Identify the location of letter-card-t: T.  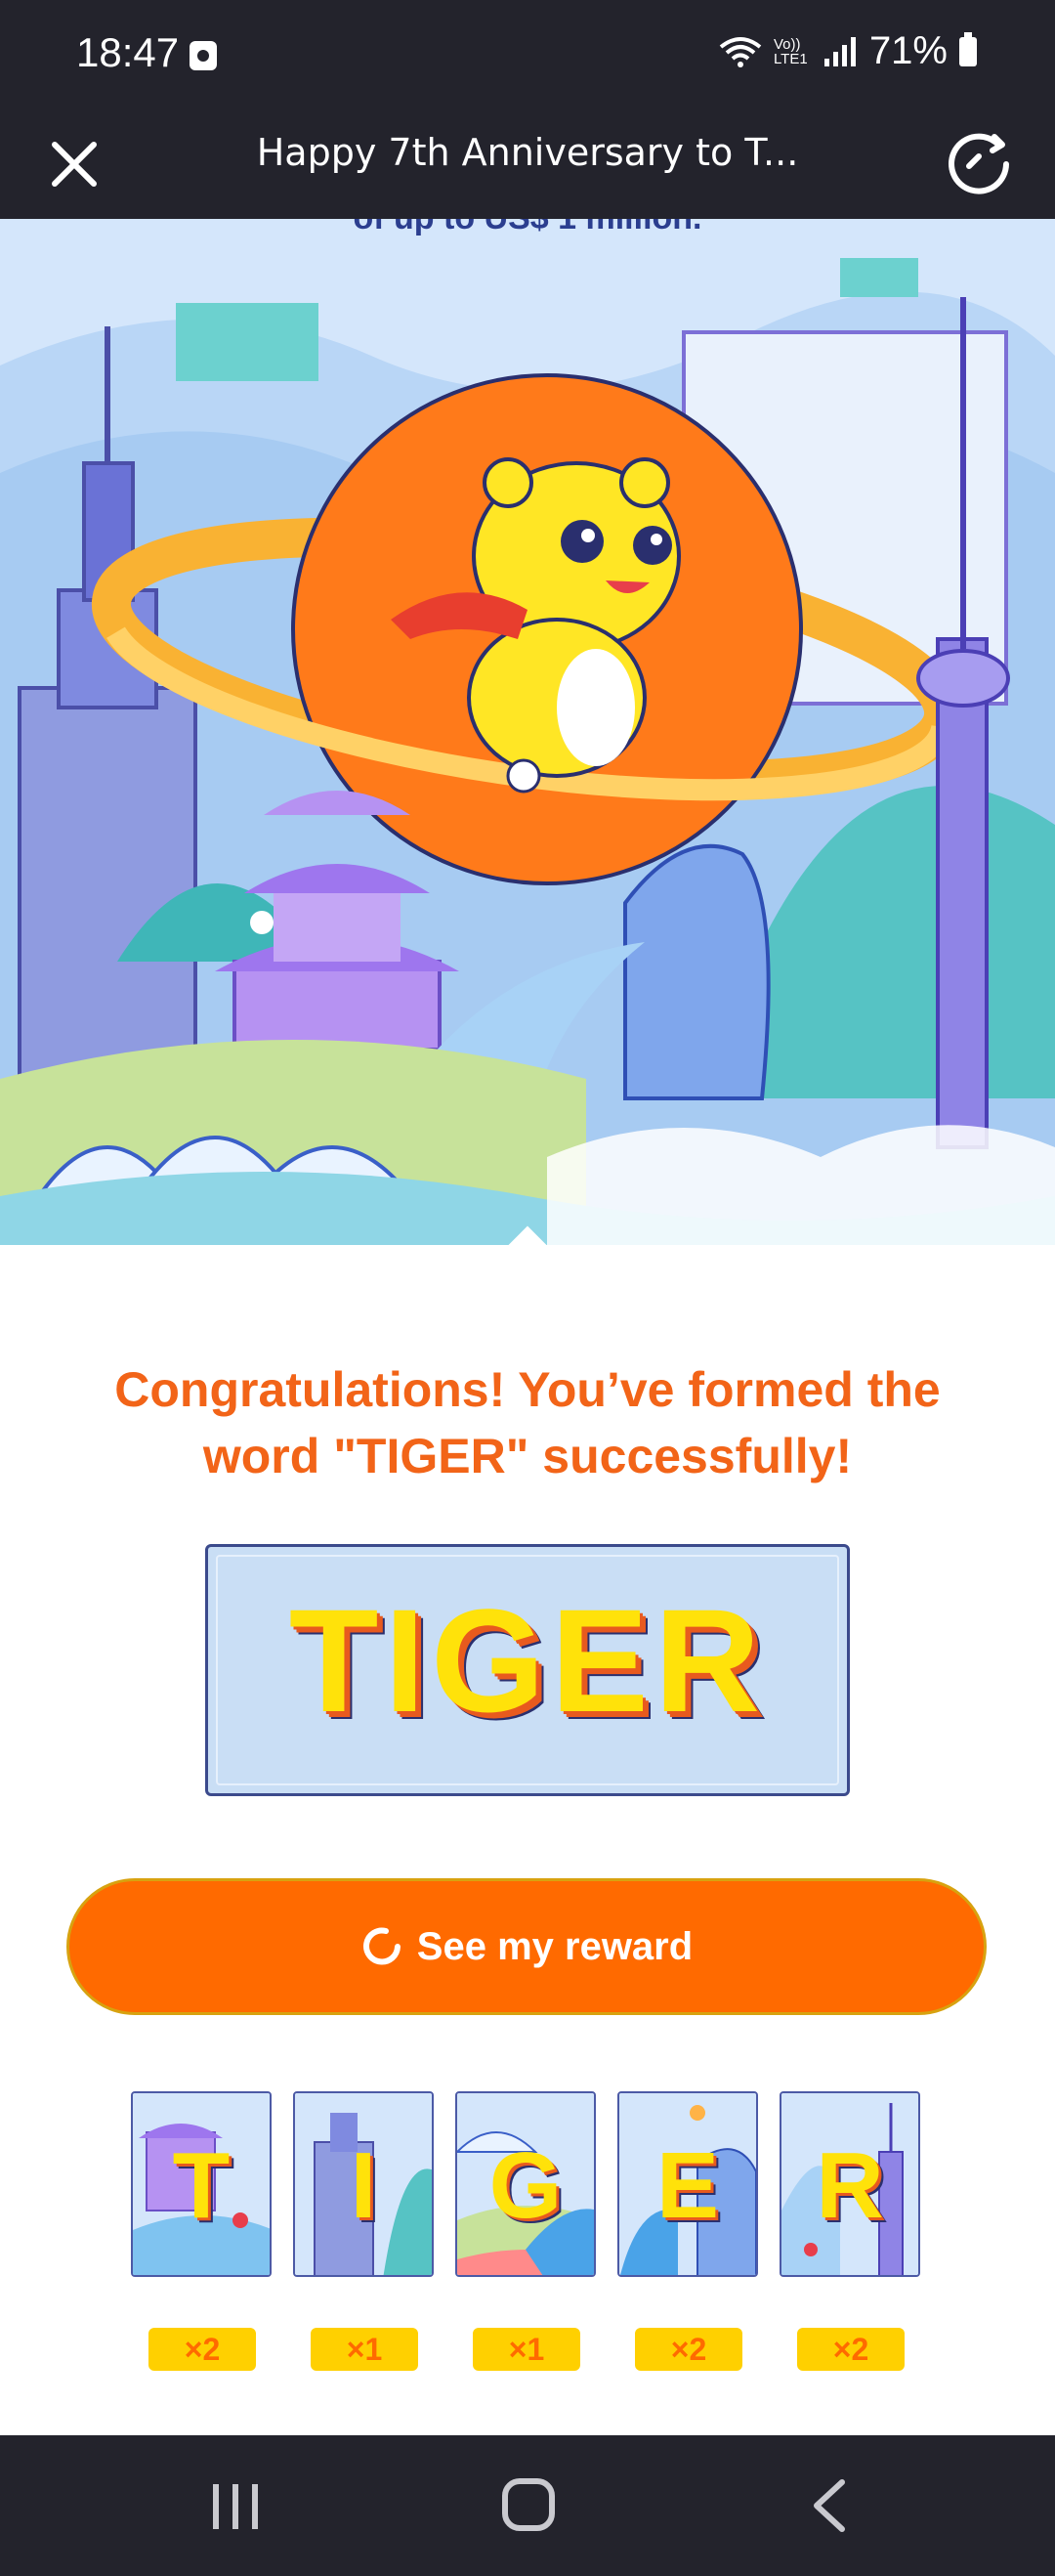
(201, 2184).